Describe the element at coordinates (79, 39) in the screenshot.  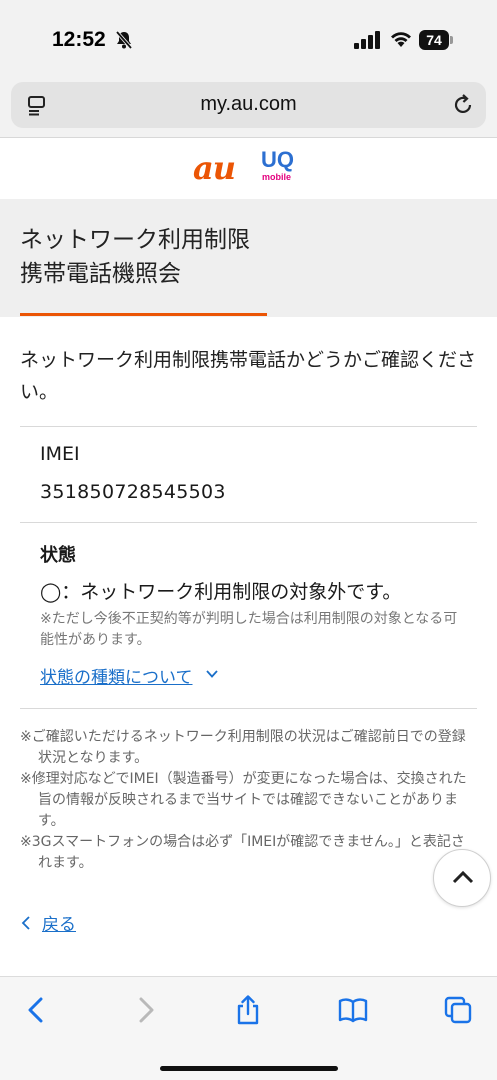
I see `status-time: 12:52` at that location.